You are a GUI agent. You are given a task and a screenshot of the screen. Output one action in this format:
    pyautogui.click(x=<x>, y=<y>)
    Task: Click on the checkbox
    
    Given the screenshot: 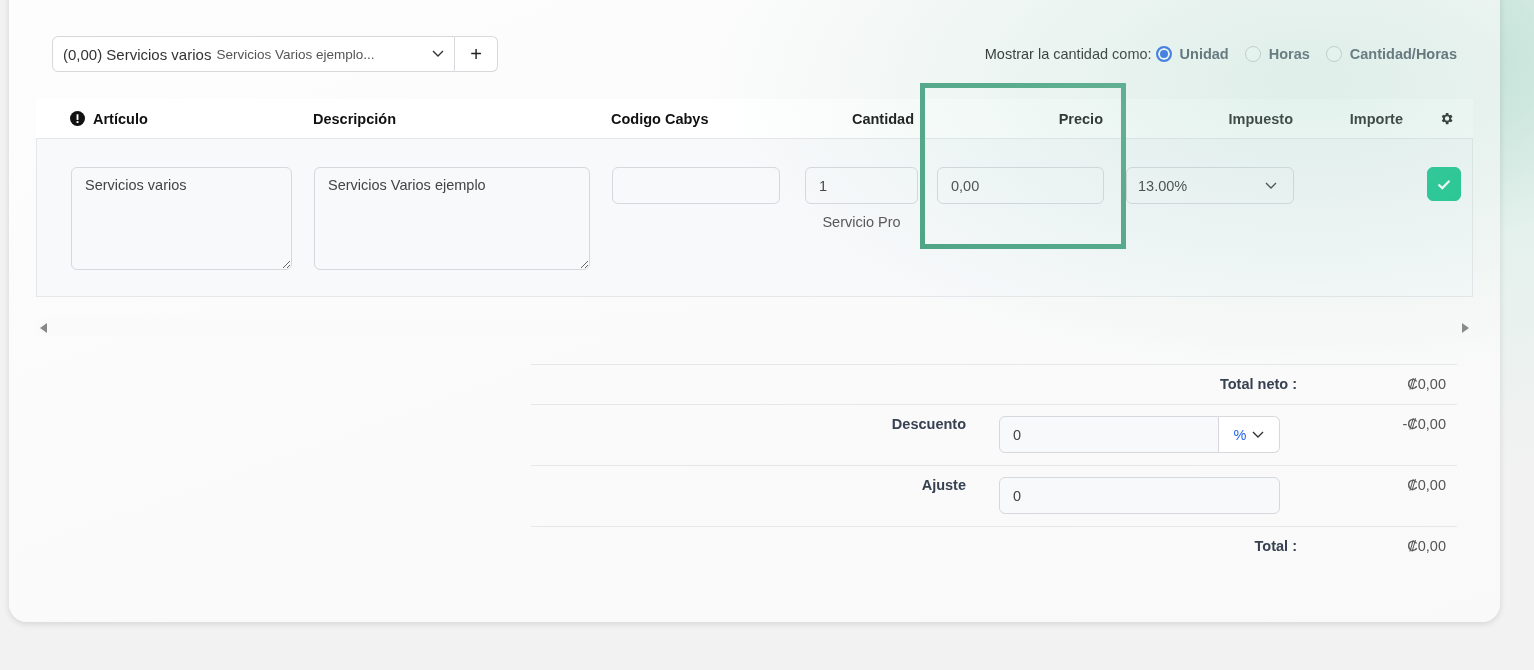 What is the action you would take?
    pyautogui.click(x=1444, y=184)
    